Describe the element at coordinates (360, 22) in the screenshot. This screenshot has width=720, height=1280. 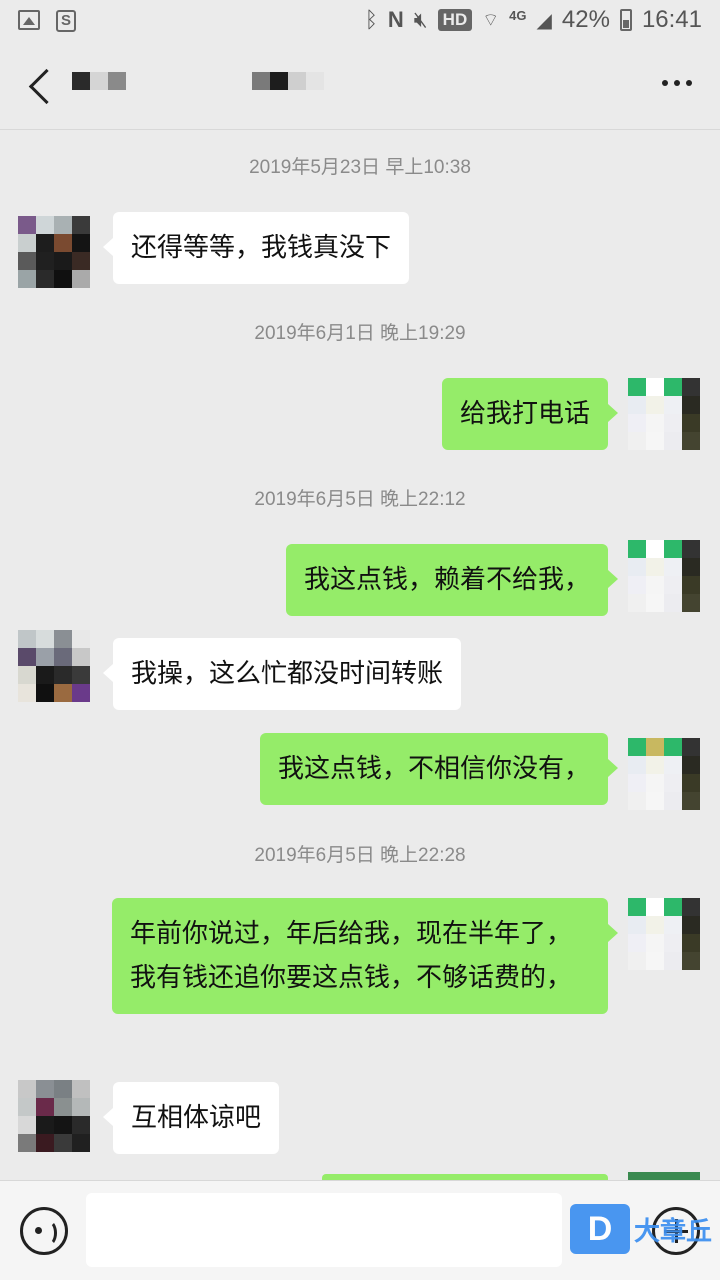
I see `status-bar: S ᛒ N 🔇︎ HD ⌔ 4G ◢ 42% 16:41` at that location.